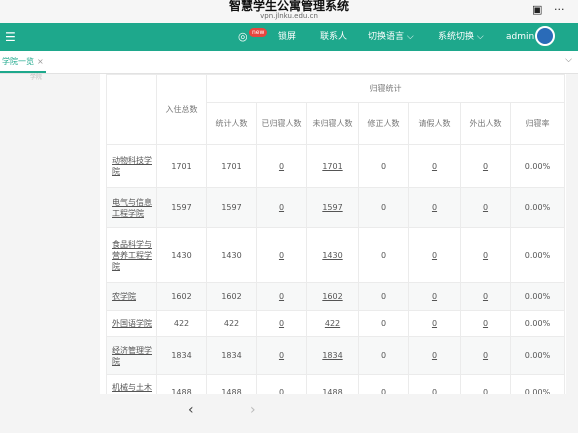  Describe the element at coordinates (332, 123) in the screenshot. I see `header-sub: 未归寝人数` at that location.